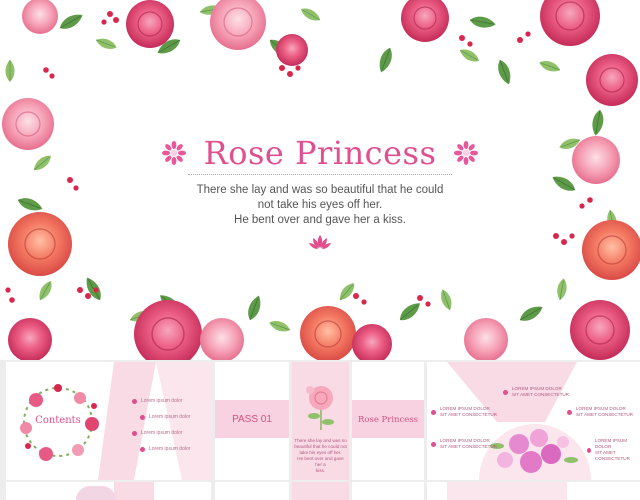  I want to click on subtitle-line: He bent over and gave her a kiss., so click(320, 220).